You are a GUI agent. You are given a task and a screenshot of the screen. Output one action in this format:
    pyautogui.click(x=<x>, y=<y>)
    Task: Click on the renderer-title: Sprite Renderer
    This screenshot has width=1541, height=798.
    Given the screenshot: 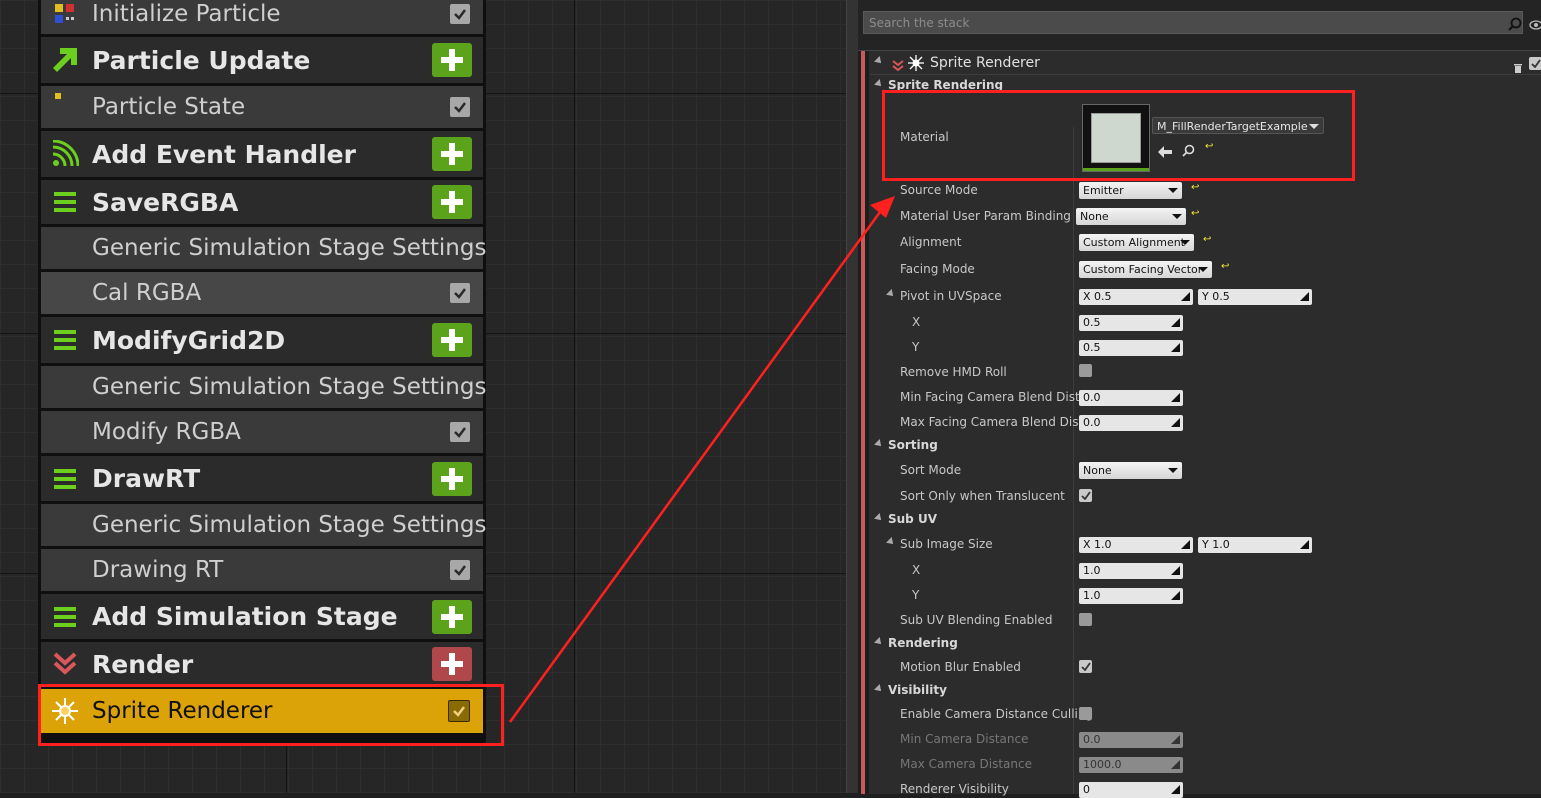 What is the action you would take?
    pyautogui.click(x=985, y=63)
    